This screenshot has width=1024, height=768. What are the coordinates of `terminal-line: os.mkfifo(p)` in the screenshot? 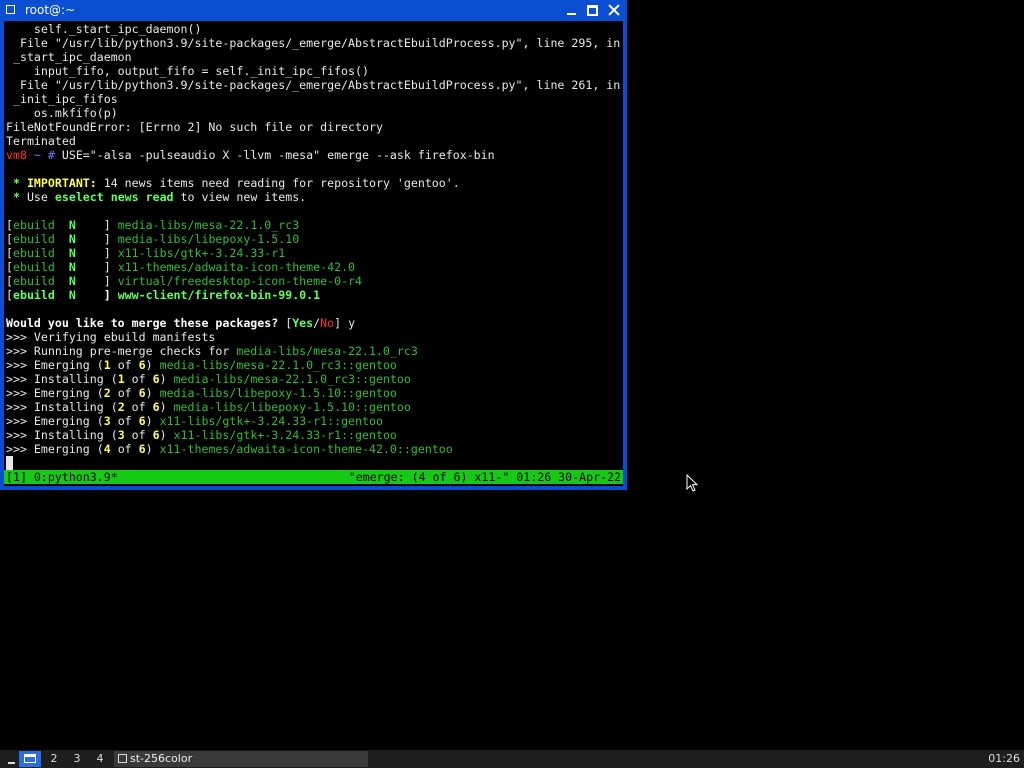 It's located at (313, 113).